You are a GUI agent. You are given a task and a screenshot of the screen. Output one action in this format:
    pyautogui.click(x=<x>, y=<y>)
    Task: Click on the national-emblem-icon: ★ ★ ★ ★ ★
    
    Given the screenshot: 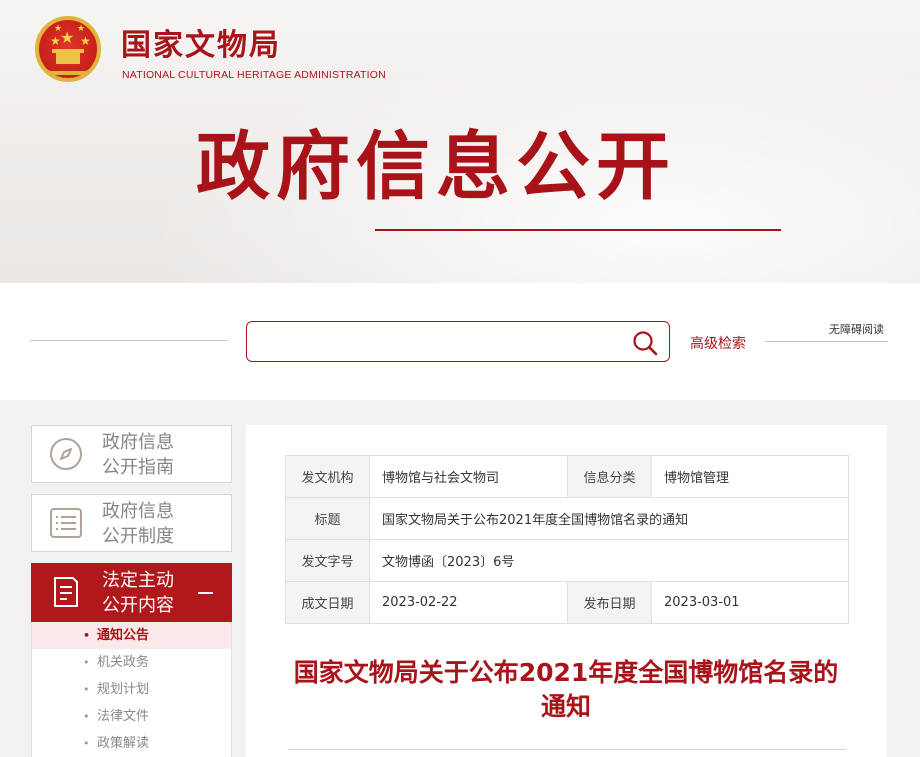 What is the action you would take?
    pyautogui.click(x=68, y=49)
    